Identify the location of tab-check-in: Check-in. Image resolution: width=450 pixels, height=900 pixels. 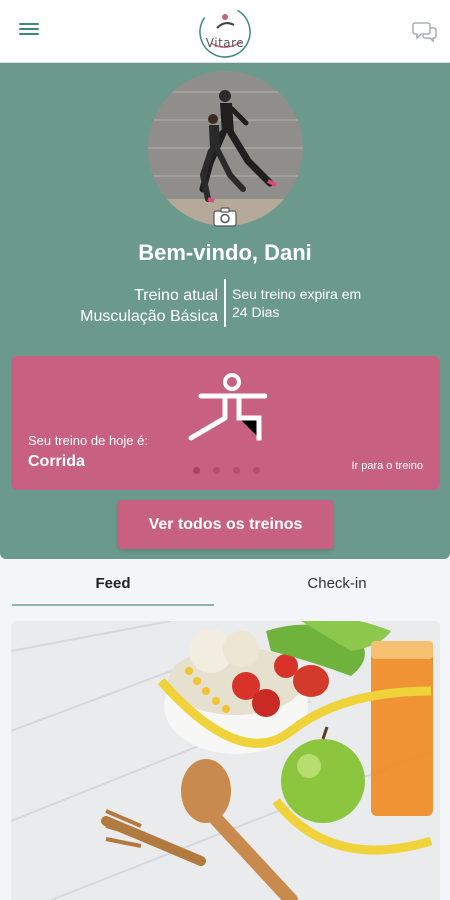
(337, 583).